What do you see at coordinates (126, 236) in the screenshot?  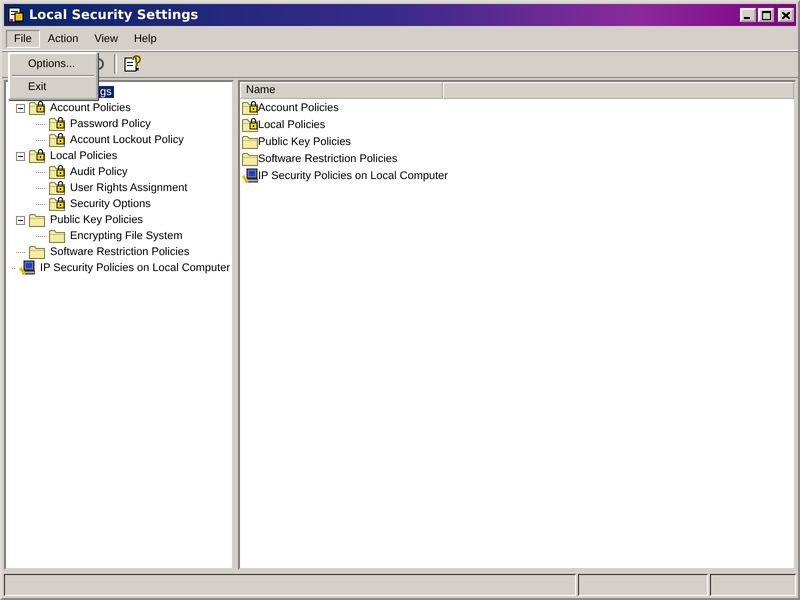 I see `tree-item: Encrypting File System` at bounding box center [126, 236].